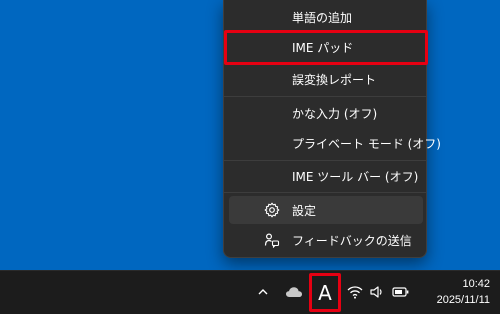 This screenshot has width=500, height=314. Describe the element at coordinates (334, 79) in the screenshot. I see `menu-item-label: 誤変換レポート` at that location.